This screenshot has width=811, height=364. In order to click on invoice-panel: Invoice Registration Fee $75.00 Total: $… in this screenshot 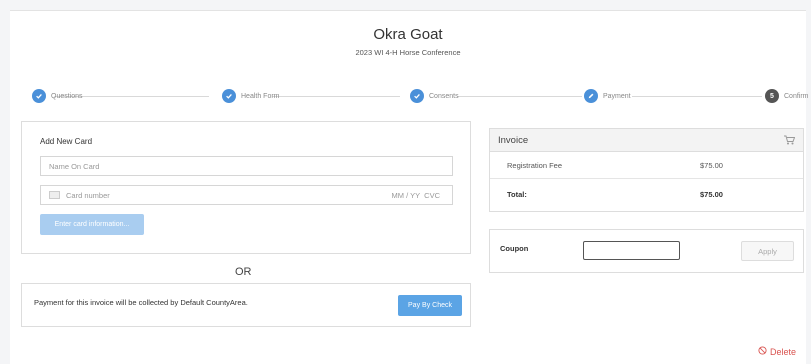, I will do `click(646, 170)`.